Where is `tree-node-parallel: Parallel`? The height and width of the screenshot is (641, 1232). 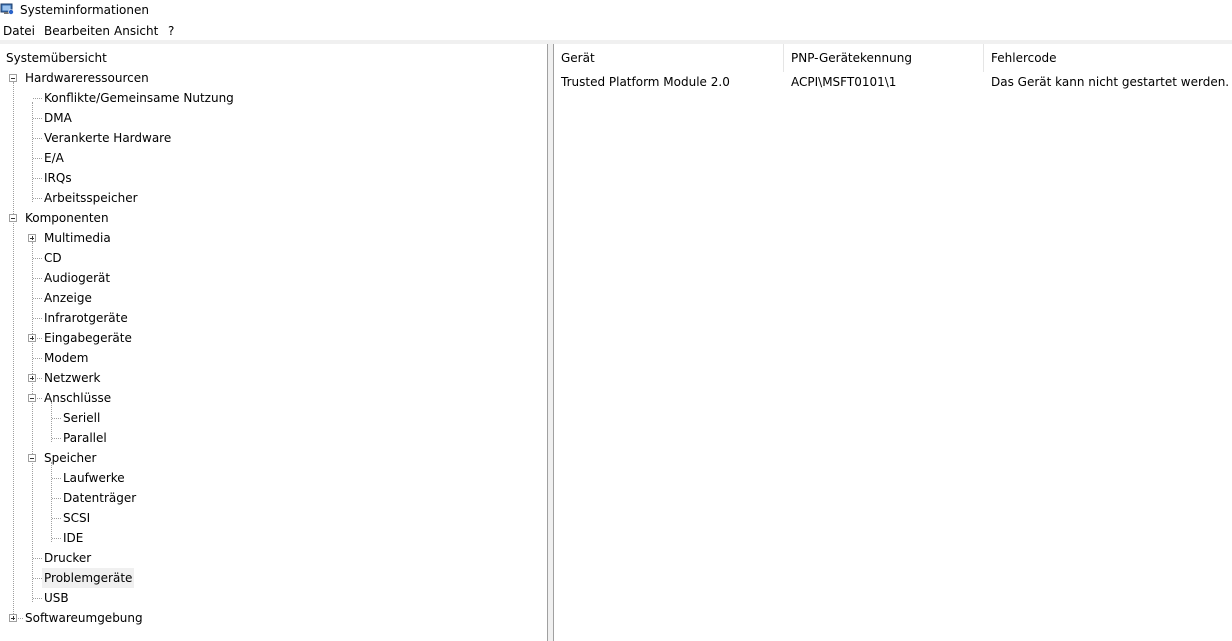
tree-node-parallel: Parallel is located at coordinates (85, 438).